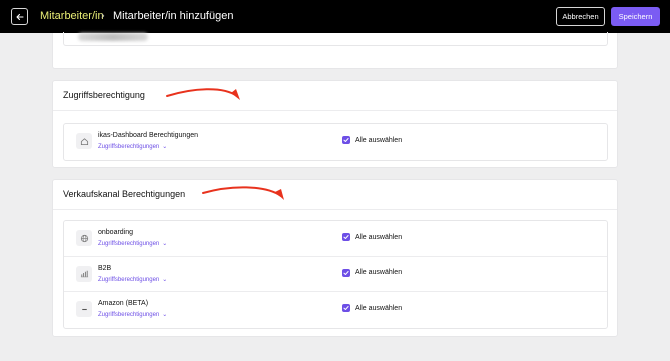 This screenshot has width=670, height=361. Describe the element at coordinates (580, 16) in the screenshot. I see `cancel-button: Abbrechen` at that location.